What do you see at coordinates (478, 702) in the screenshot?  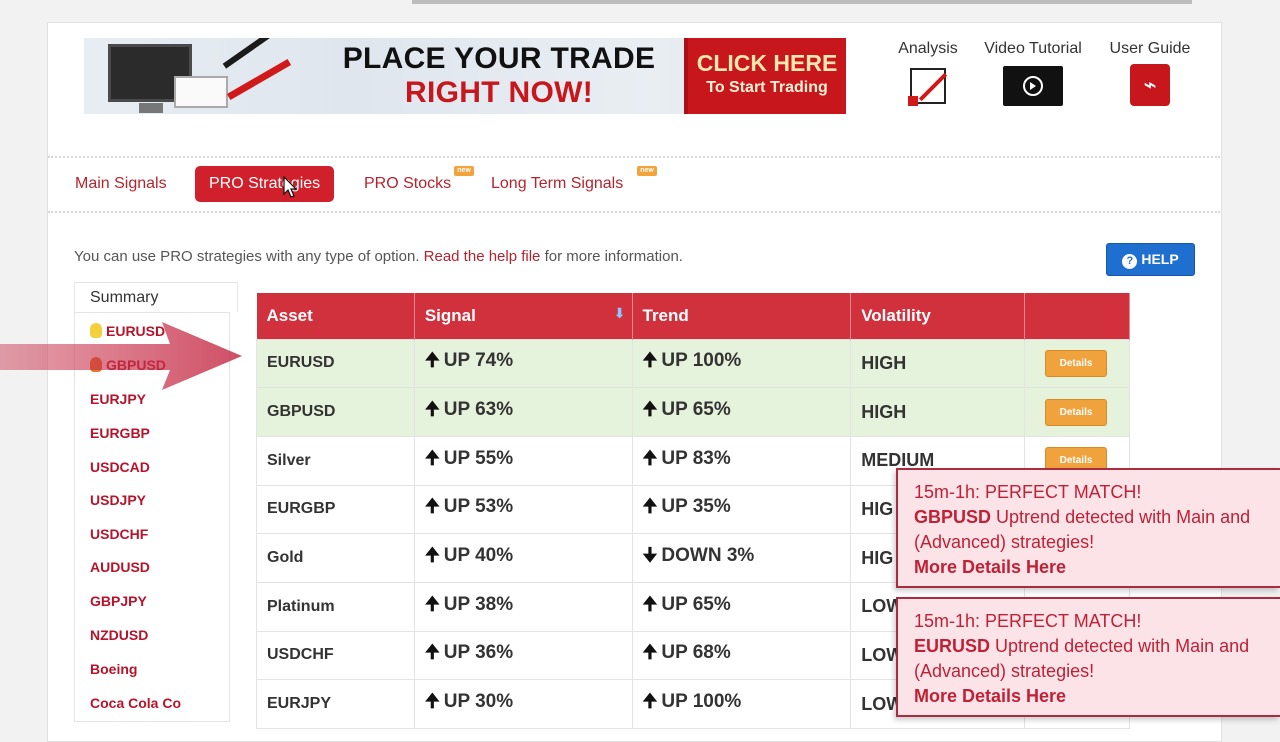 I see `signal-value: UP 30%` at bounding box center [478, 702].